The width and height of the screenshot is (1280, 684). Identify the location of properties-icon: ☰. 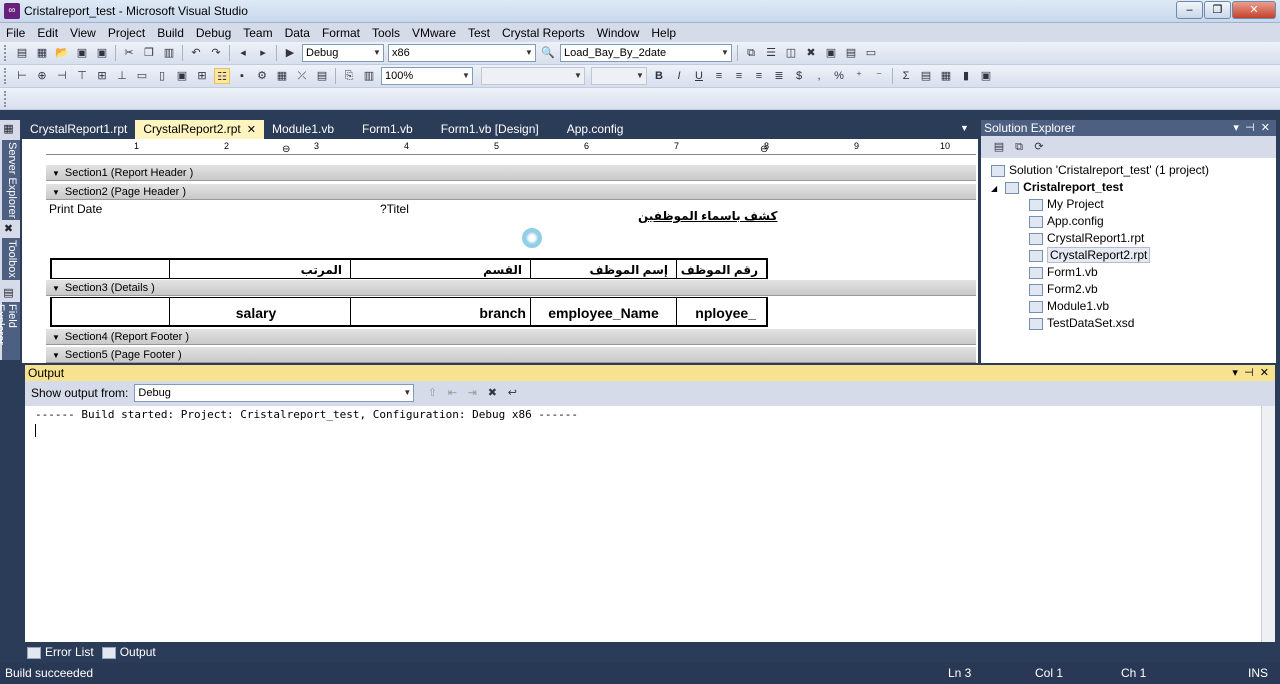
(771, 53).